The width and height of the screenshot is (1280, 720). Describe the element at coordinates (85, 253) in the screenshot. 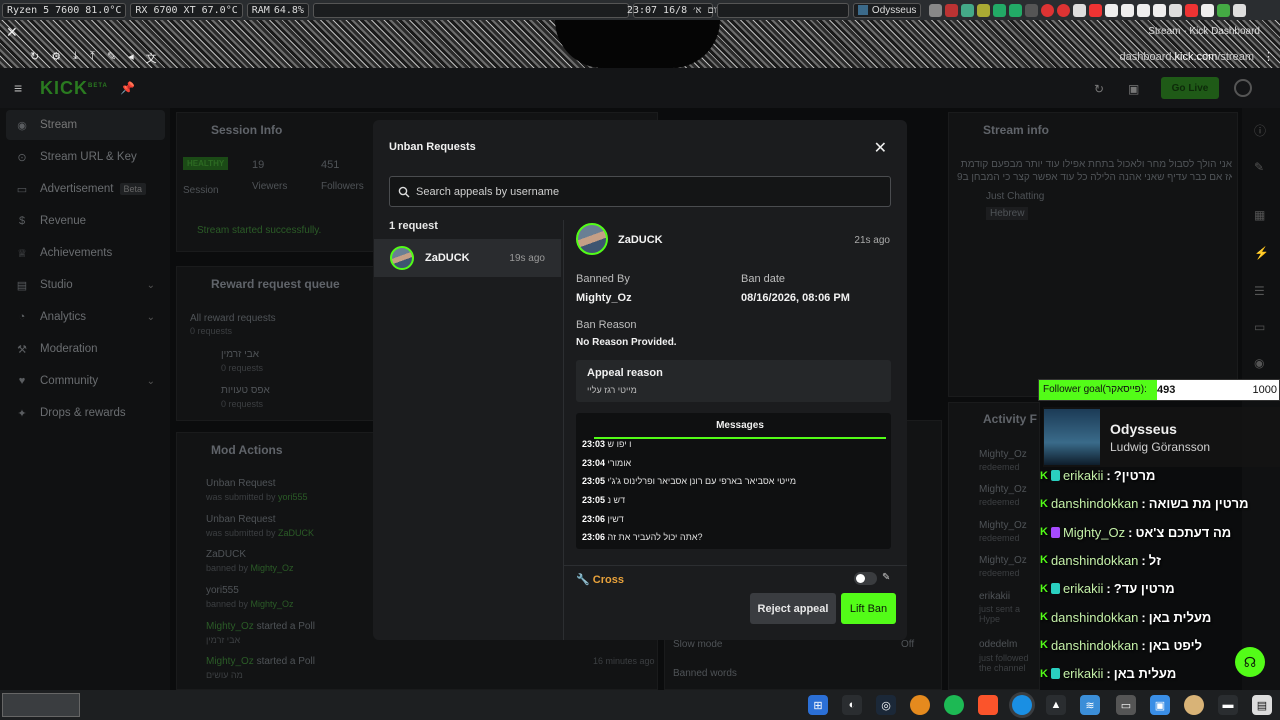

I see `sidebar-item-achievements: ♕ Achievements` at that location.